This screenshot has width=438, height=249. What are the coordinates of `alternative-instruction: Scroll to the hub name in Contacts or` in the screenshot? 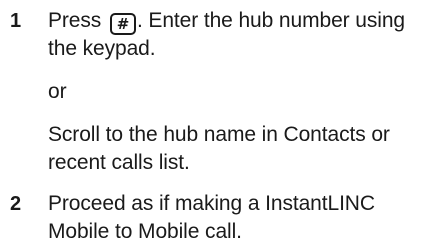 It's located at (219, 134).